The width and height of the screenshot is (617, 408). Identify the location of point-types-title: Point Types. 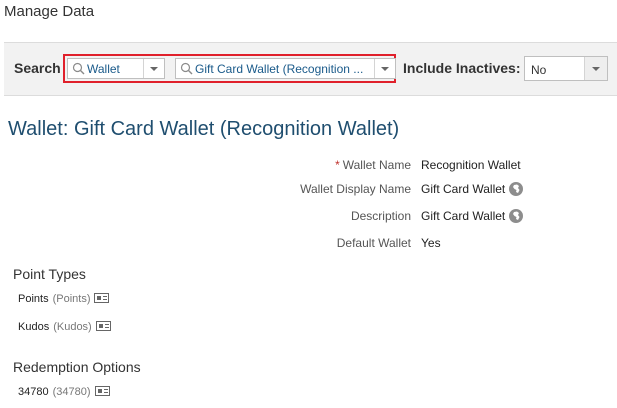
(49, 274).